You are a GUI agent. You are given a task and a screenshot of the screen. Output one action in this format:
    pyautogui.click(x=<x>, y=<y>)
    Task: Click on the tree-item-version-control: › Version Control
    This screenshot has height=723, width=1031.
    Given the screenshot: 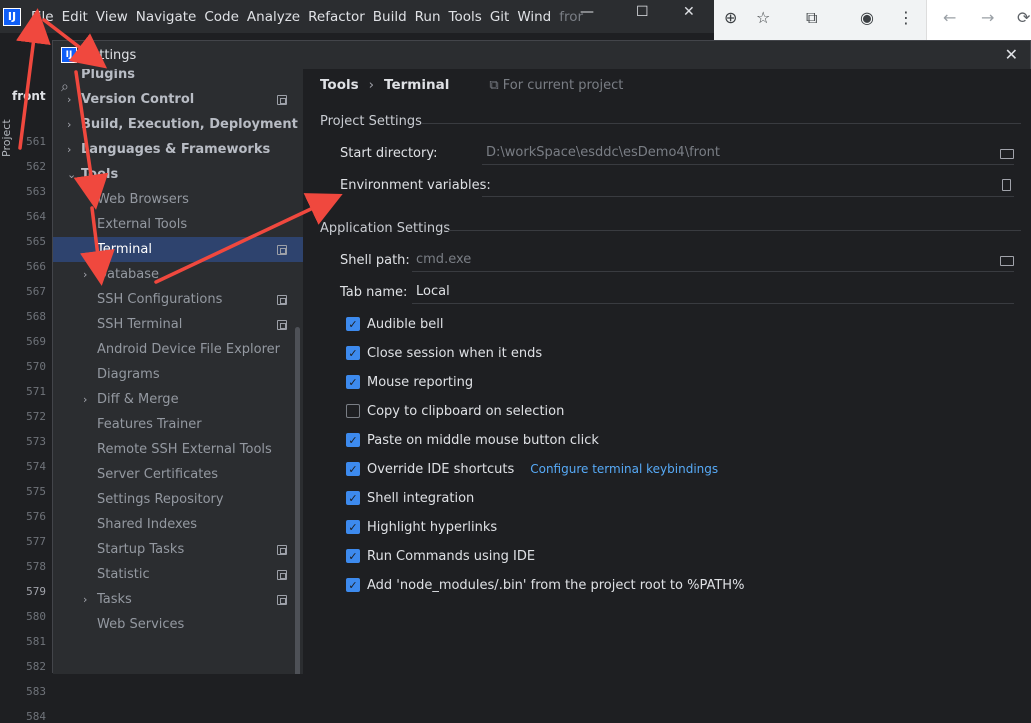 What is the action you would take?
    pyautogui.click(x=178, y=99)
    